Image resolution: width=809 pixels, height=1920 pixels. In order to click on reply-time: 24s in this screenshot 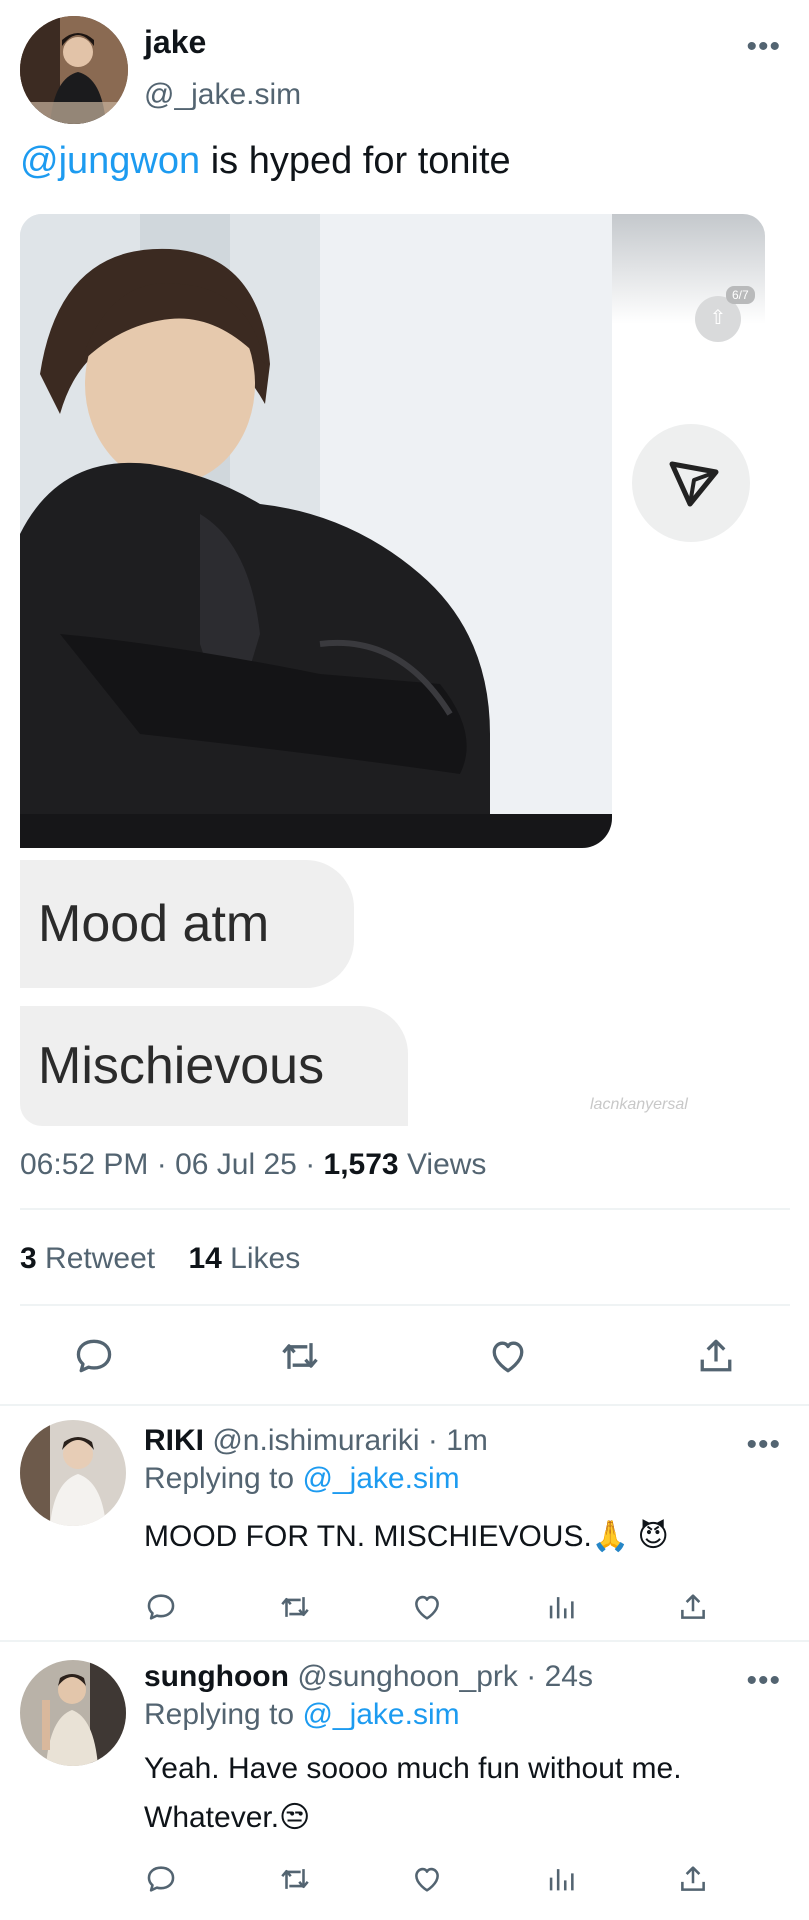, I will do `click(568, 1676)`.